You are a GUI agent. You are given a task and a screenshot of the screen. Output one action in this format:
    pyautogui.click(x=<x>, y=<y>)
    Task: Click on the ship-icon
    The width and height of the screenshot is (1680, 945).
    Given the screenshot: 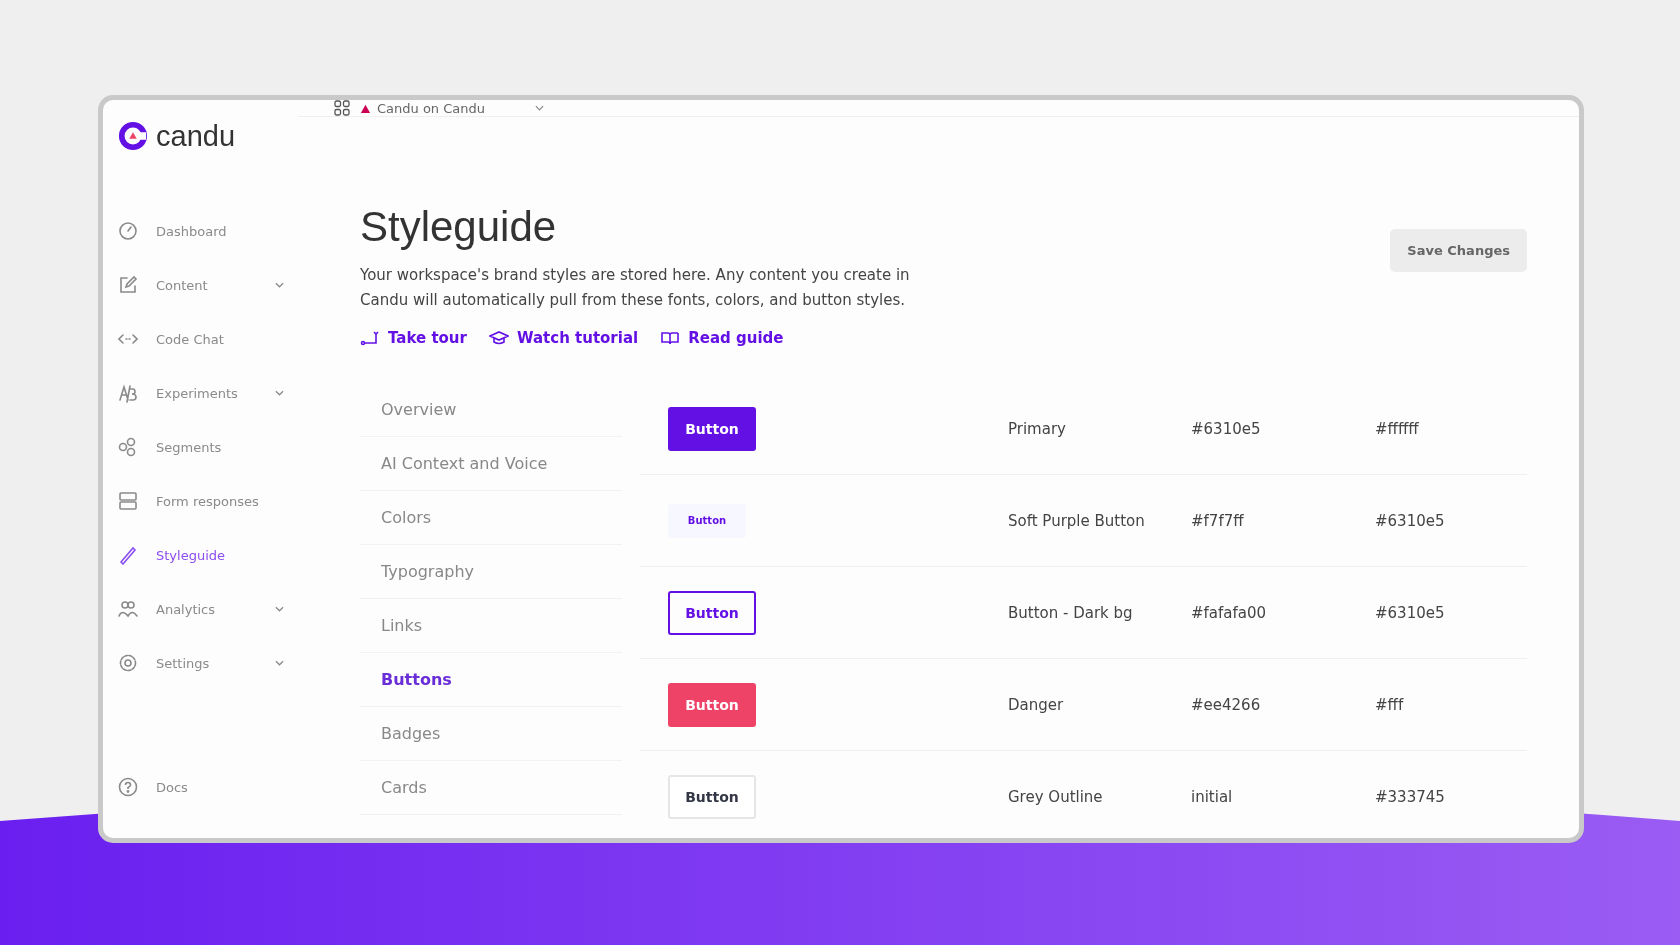 What is the action you would take?
    pyautogui.click(x=365, y=108)
    